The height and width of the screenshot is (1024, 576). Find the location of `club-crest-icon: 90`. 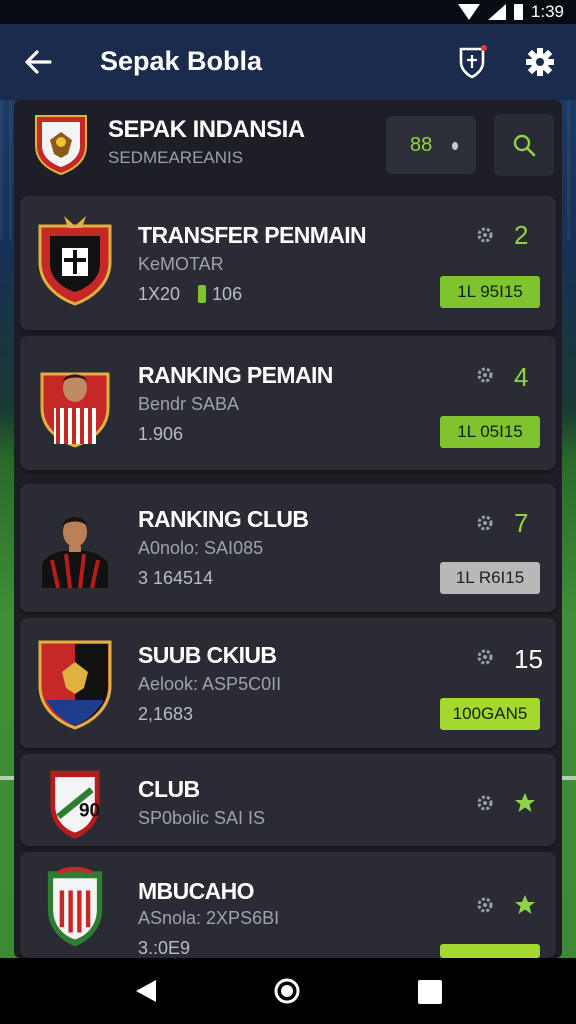

club-crest-icon: 90 is located at coordinates (75, 804).